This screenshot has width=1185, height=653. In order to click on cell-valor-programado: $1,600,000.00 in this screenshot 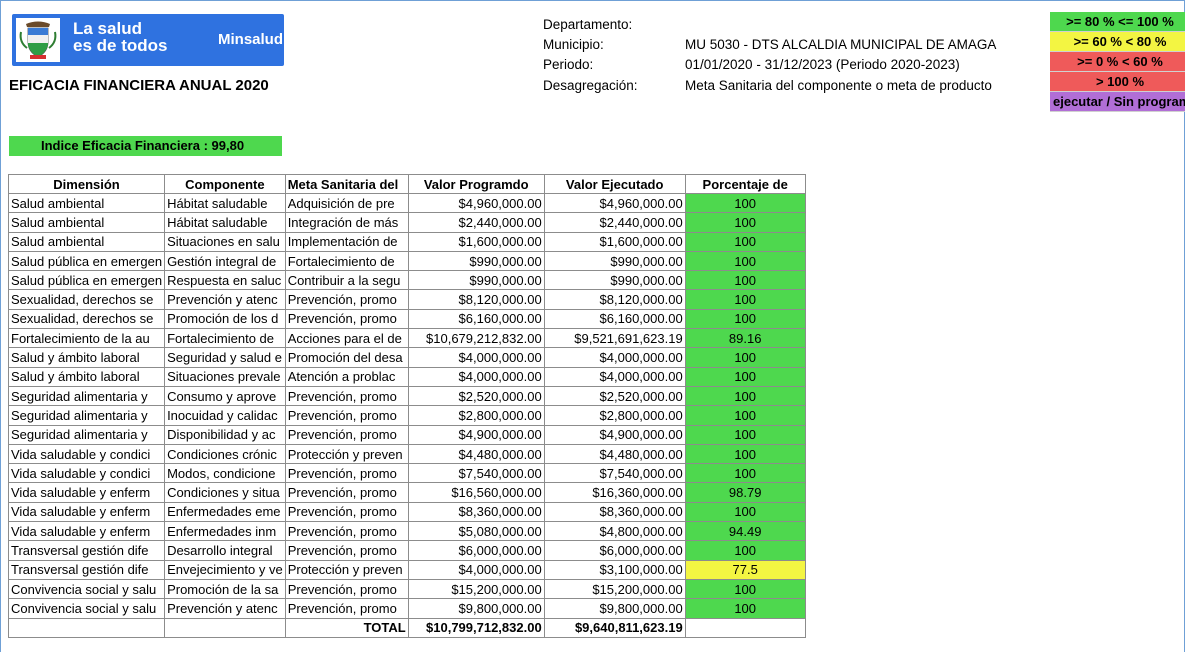, I will do `click(476, 241)`.